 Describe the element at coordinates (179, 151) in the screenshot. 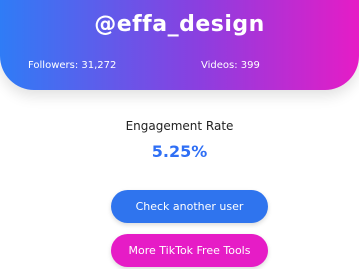

I see `engagement-rate-value: 5.25%` at that location.